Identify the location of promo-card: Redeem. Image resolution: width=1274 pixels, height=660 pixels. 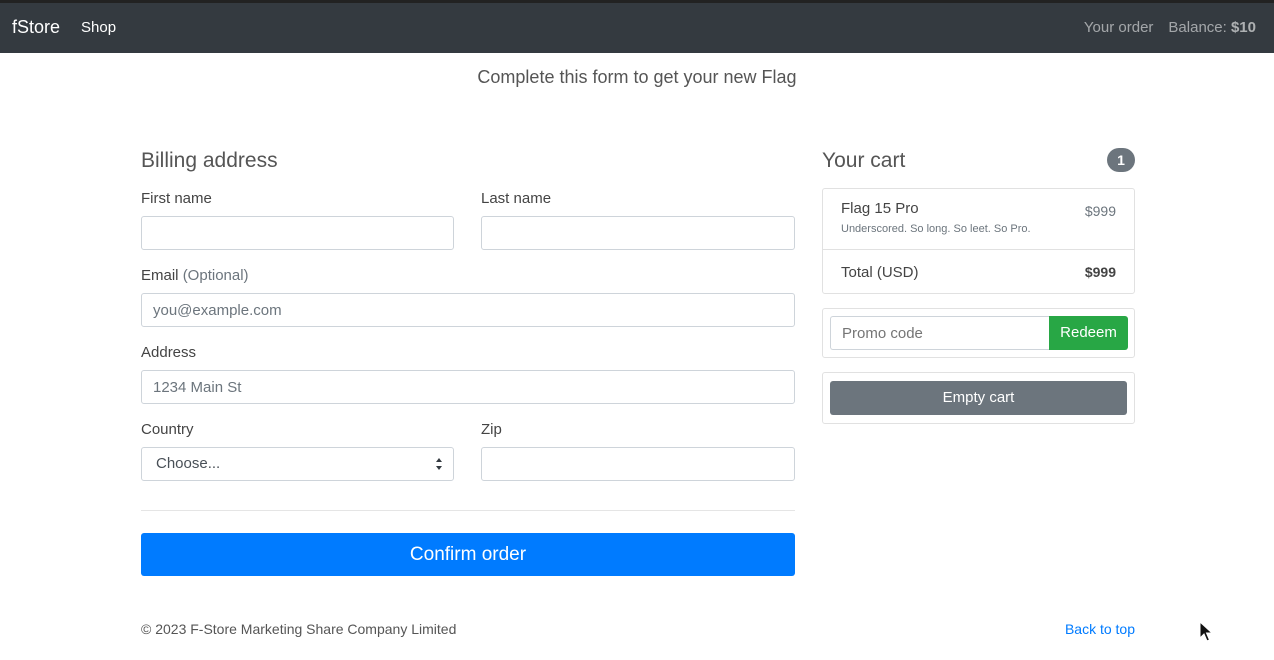
(978, 333).